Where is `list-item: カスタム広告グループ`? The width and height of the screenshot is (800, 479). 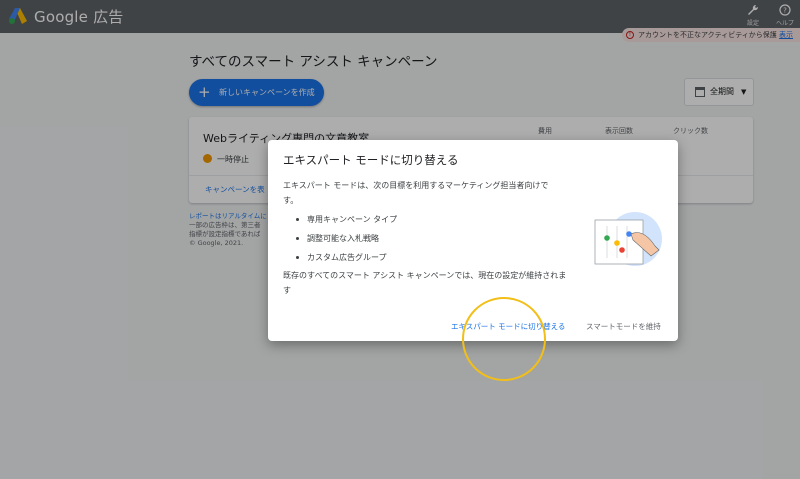
list-item: カスタム広告グループ is located at coordinates (345, 259).